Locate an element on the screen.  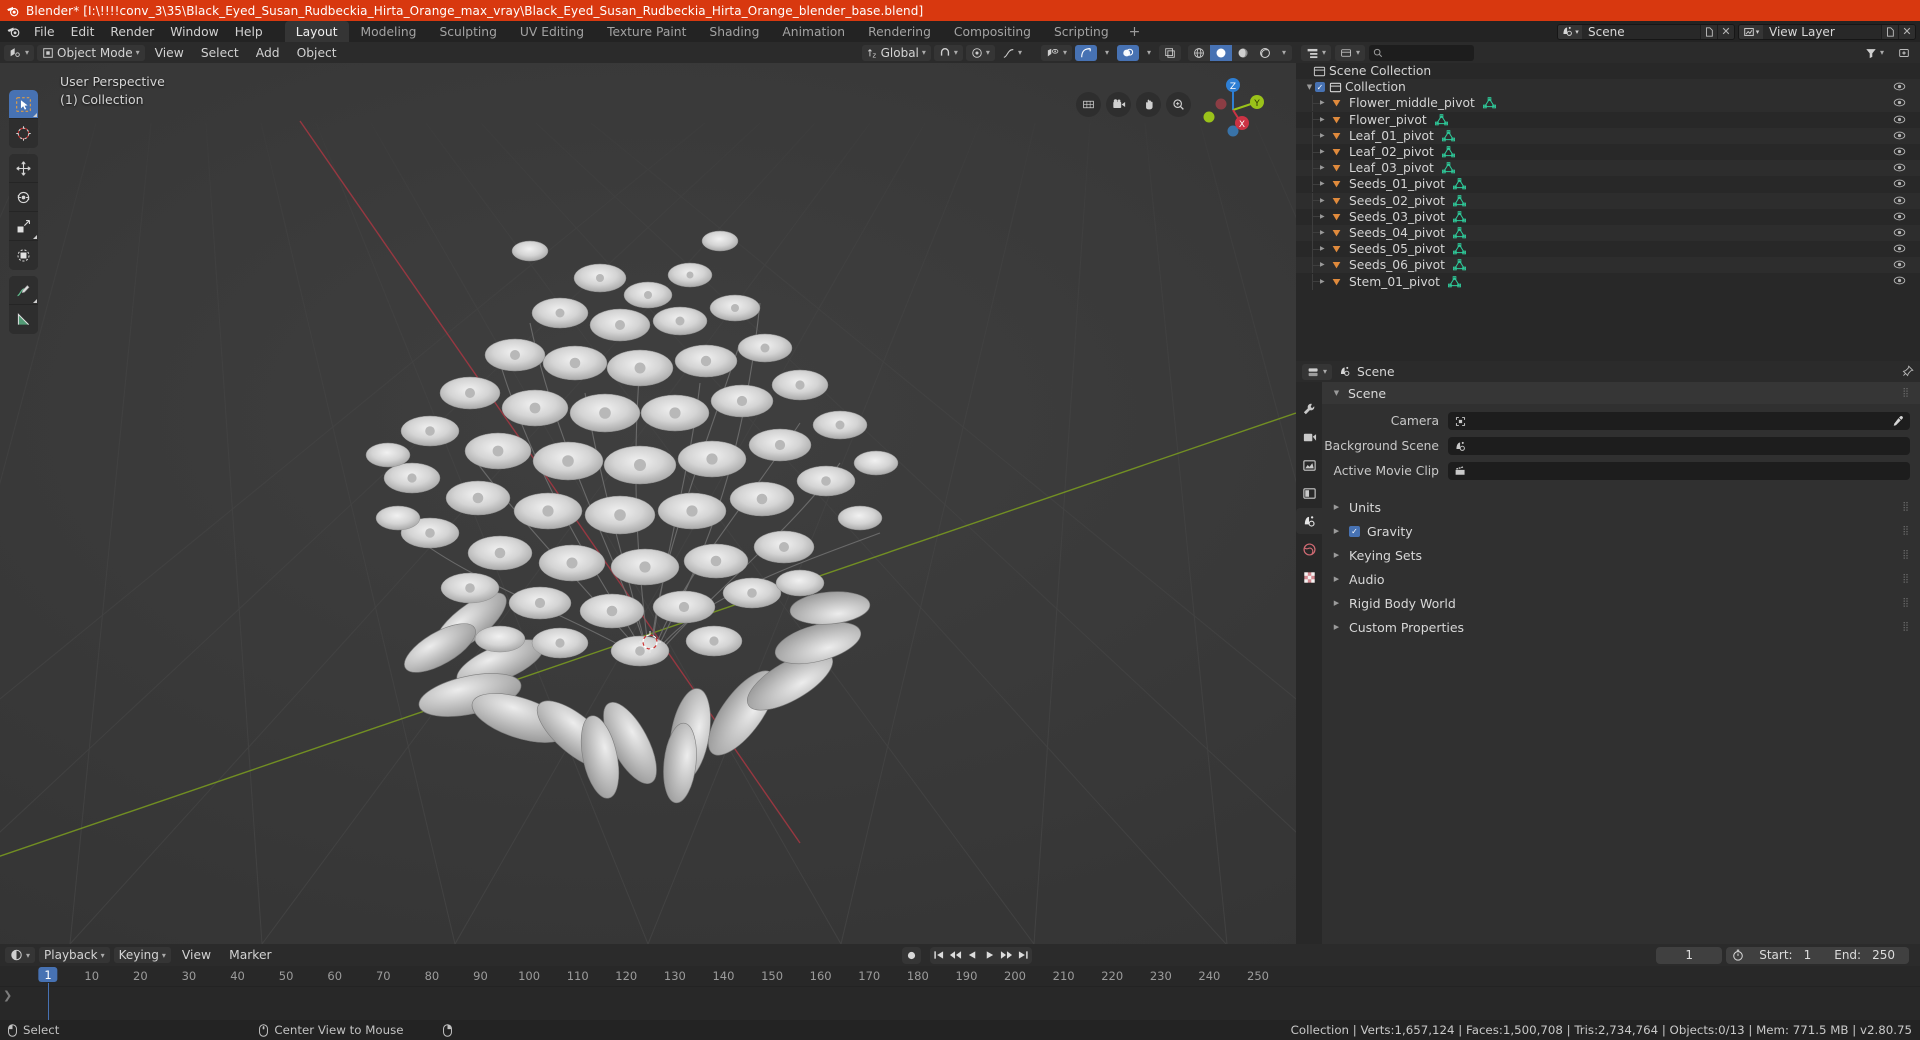
jump-to-end-button is located at coordinates (1023, 955).